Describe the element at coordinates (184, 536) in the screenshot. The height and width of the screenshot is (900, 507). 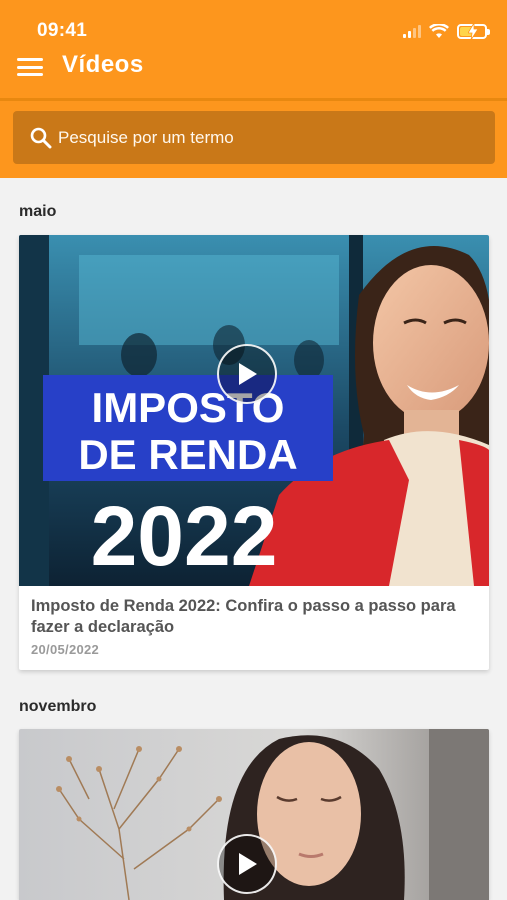
I see `thumbnail-year: 2022` at that location.